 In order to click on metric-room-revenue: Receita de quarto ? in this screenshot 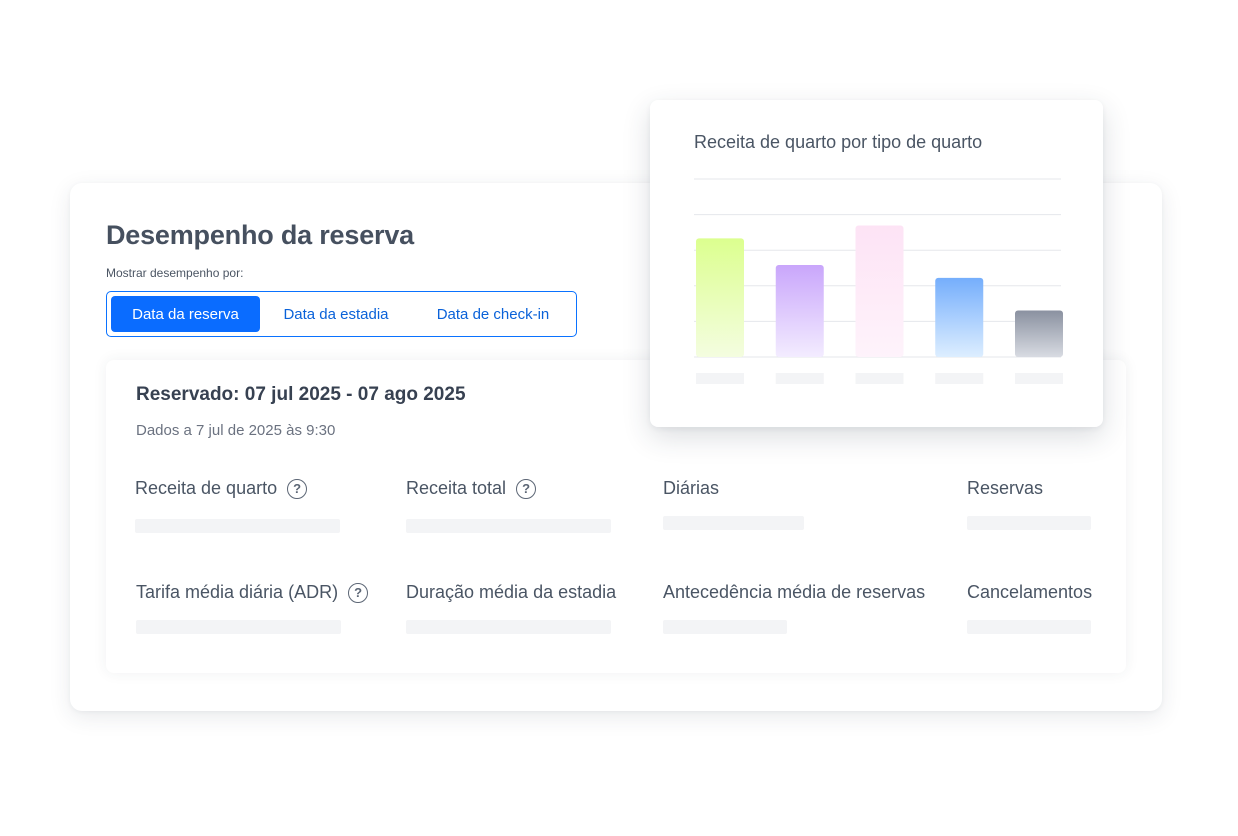, I will do `click(221, 488)`.